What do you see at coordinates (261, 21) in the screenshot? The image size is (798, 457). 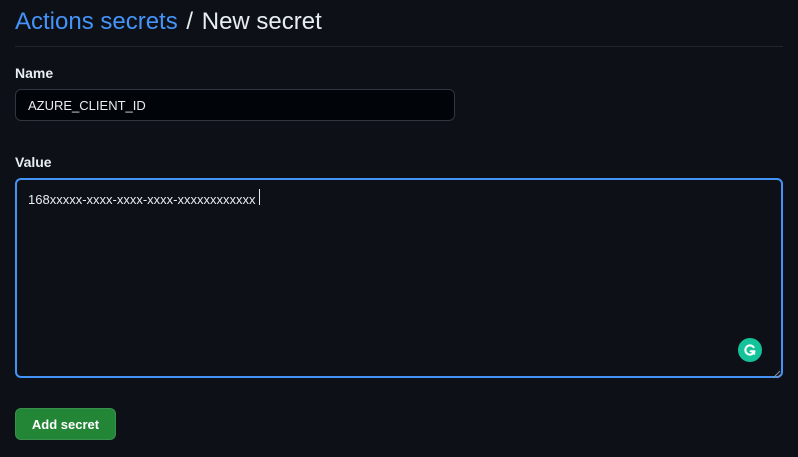 I see `page-title: New secret` at bounding box center [261, 21].